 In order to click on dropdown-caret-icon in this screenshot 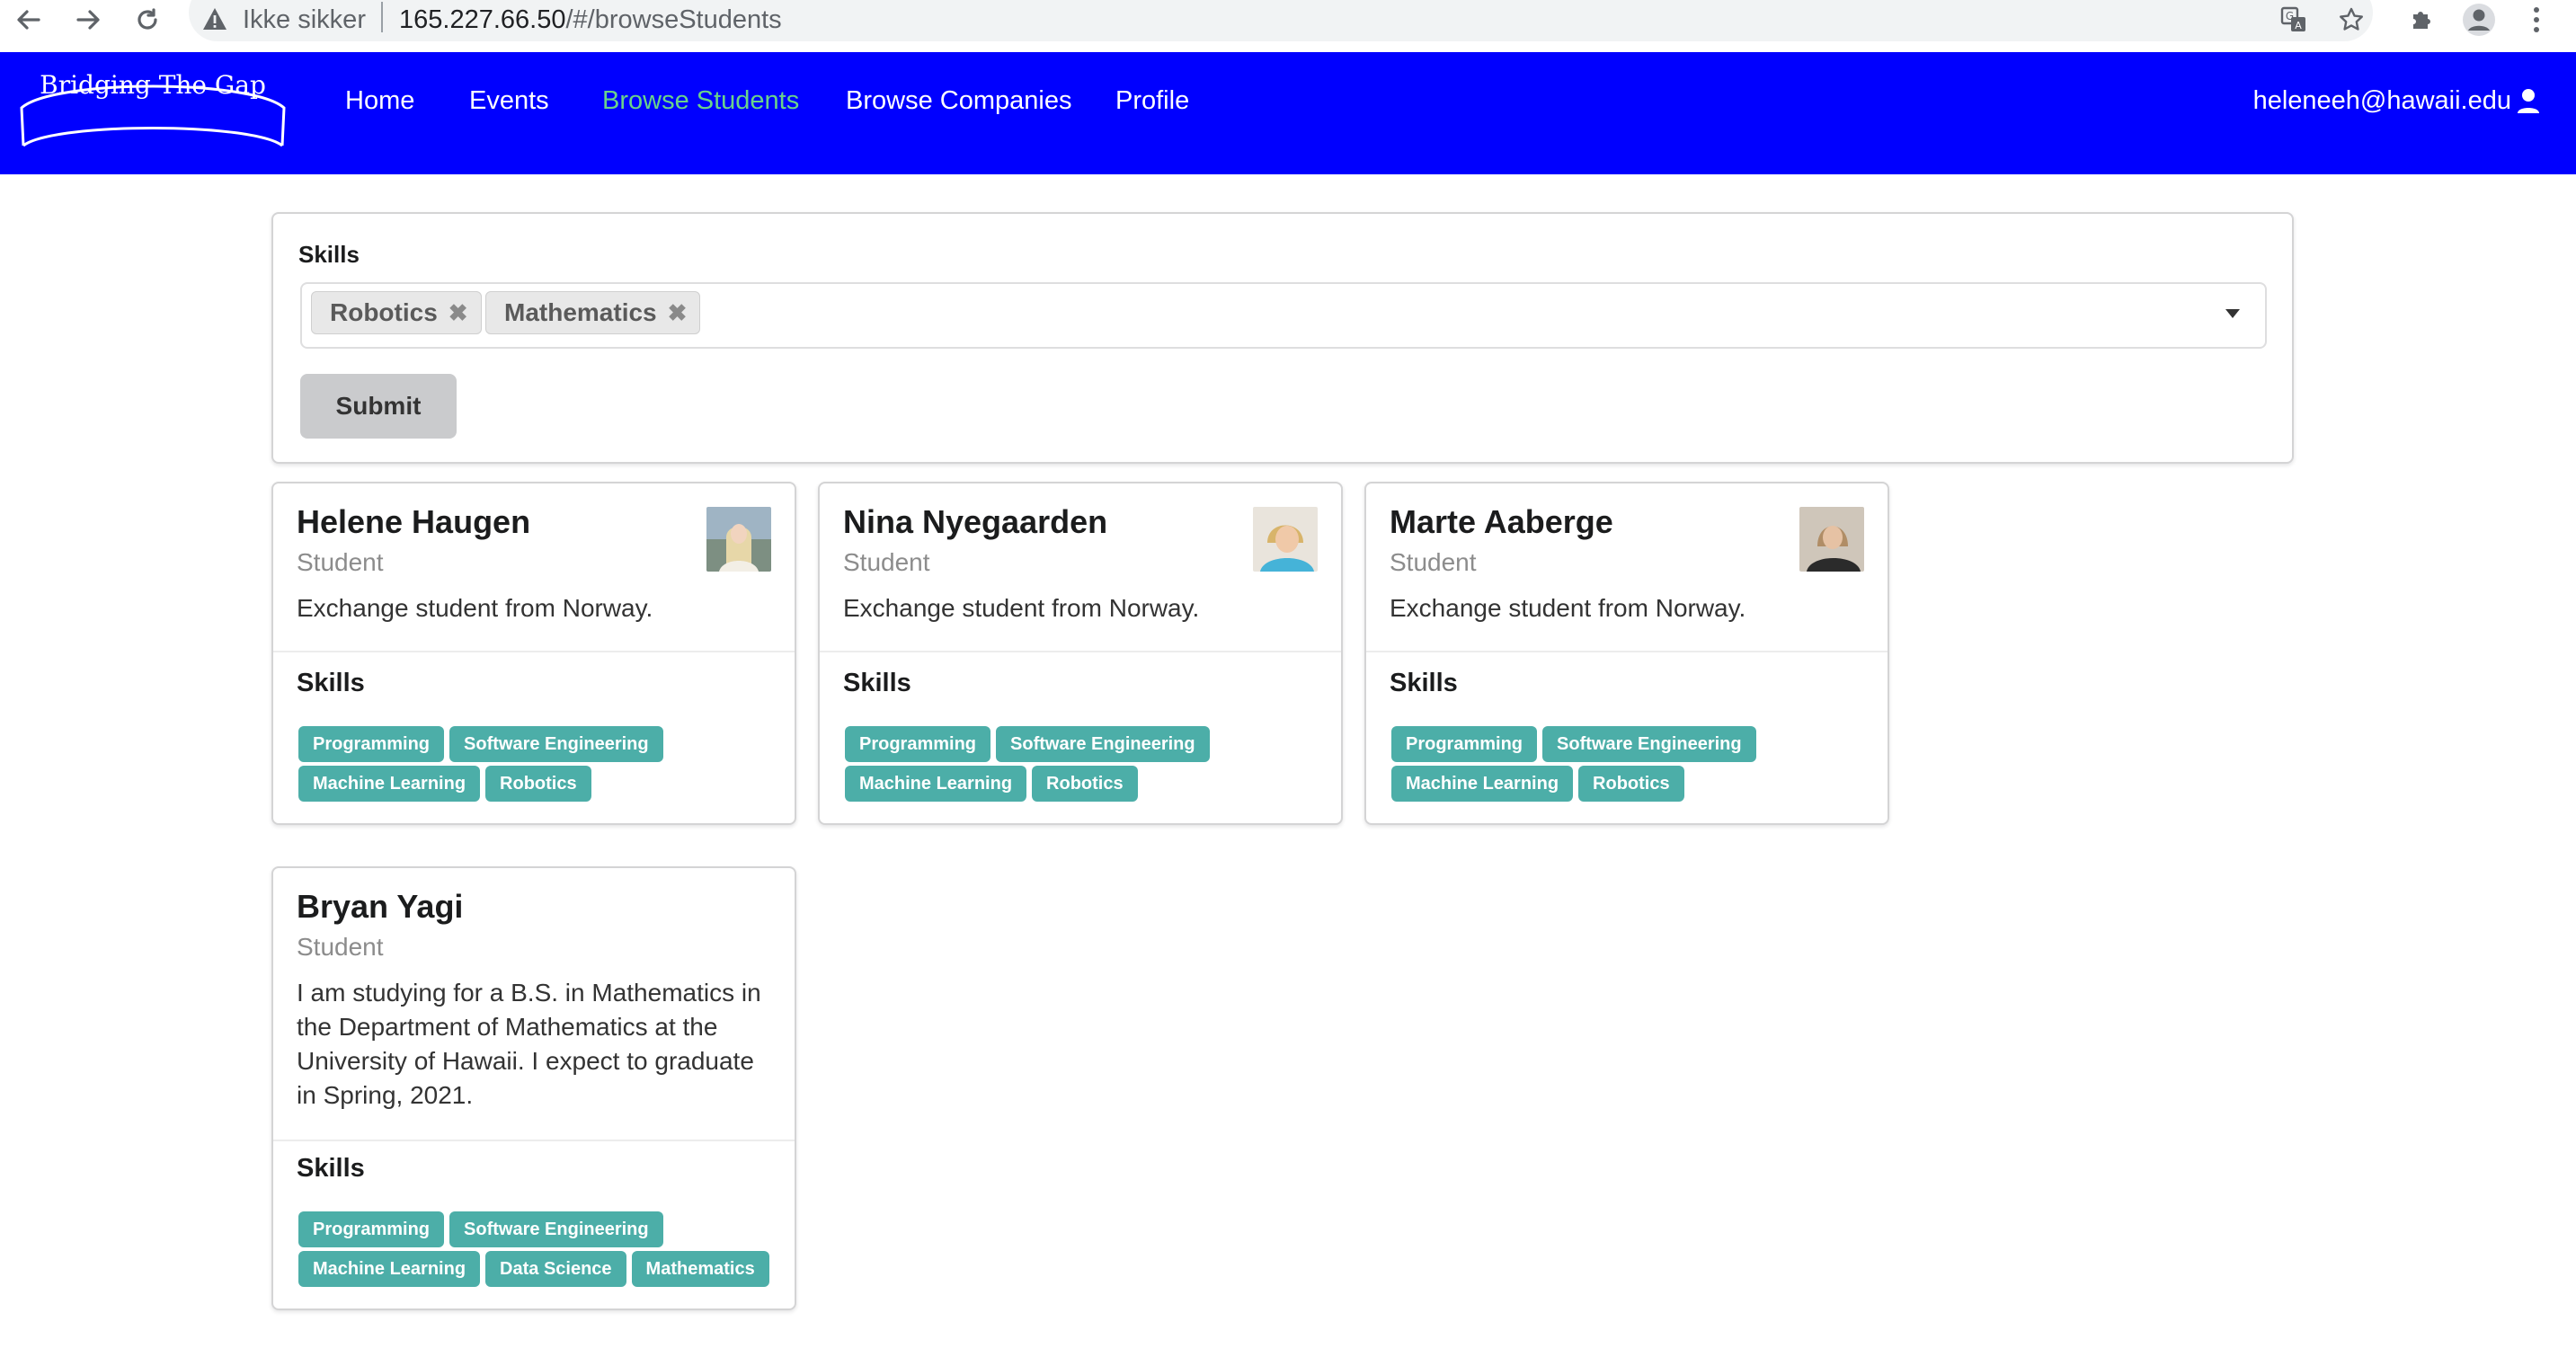, I will do `click(2232, 313)`.